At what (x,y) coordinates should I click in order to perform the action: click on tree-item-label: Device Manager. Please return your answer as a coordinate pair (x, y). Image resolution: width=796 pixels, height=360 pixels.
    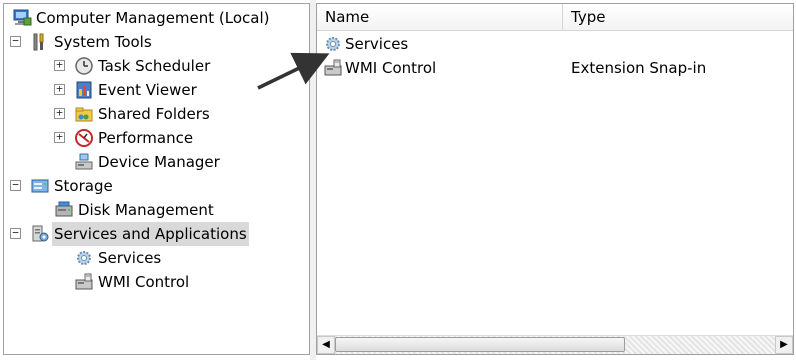
    Looking at the image, I should click on (159, 162).